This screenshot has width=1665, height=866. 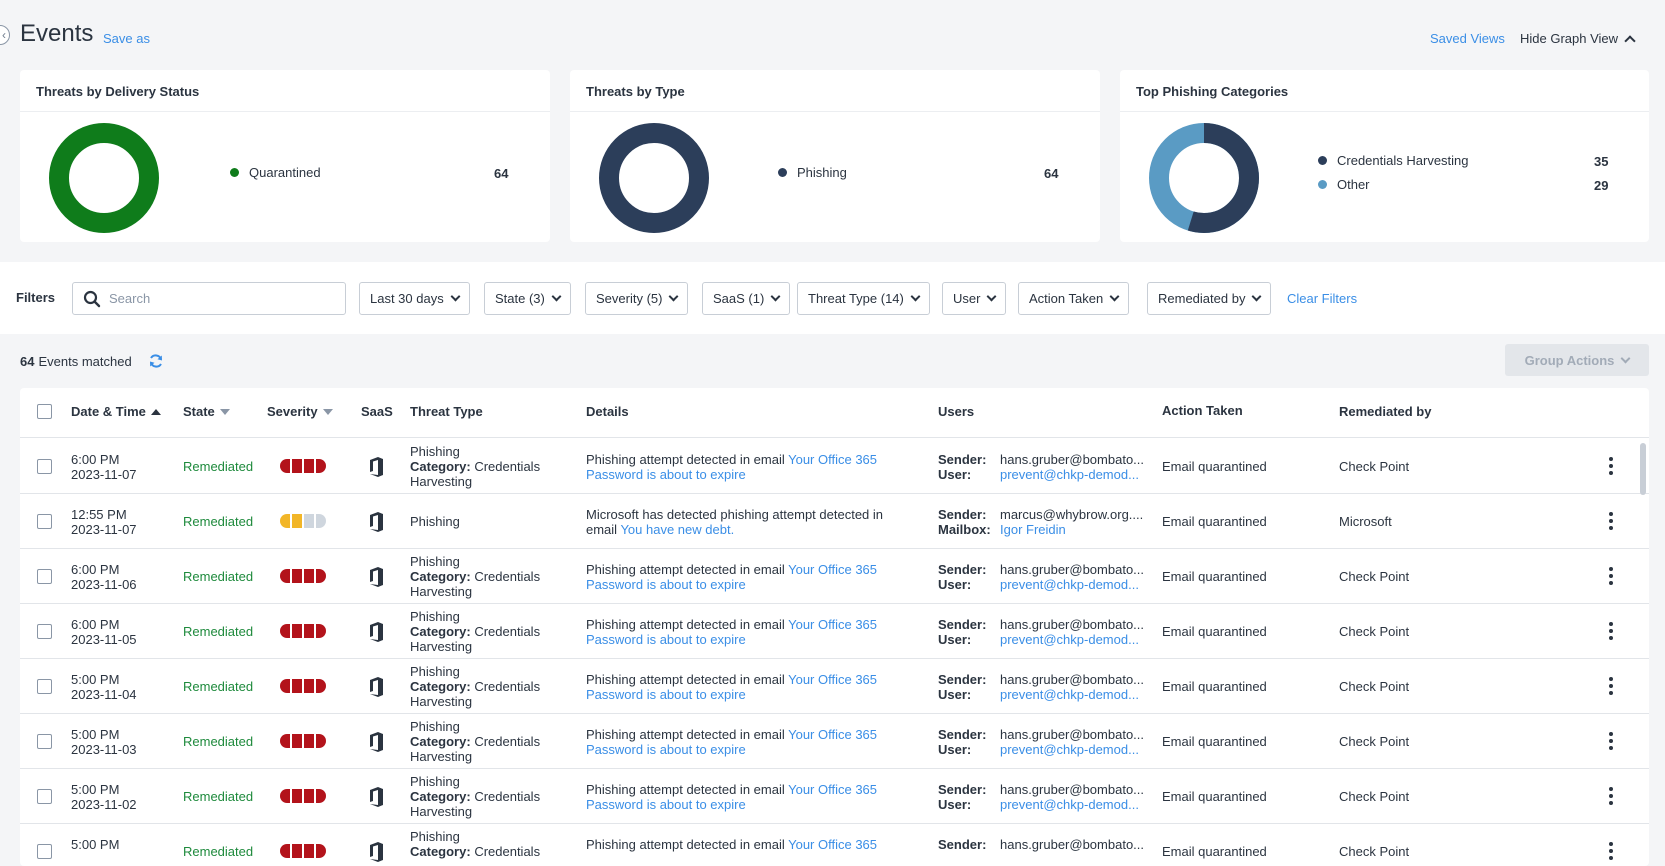 What do you see at coordinates (5, 35) in the screenshot?
I see `back-icon: ‹` at bounding box center [5, 35].